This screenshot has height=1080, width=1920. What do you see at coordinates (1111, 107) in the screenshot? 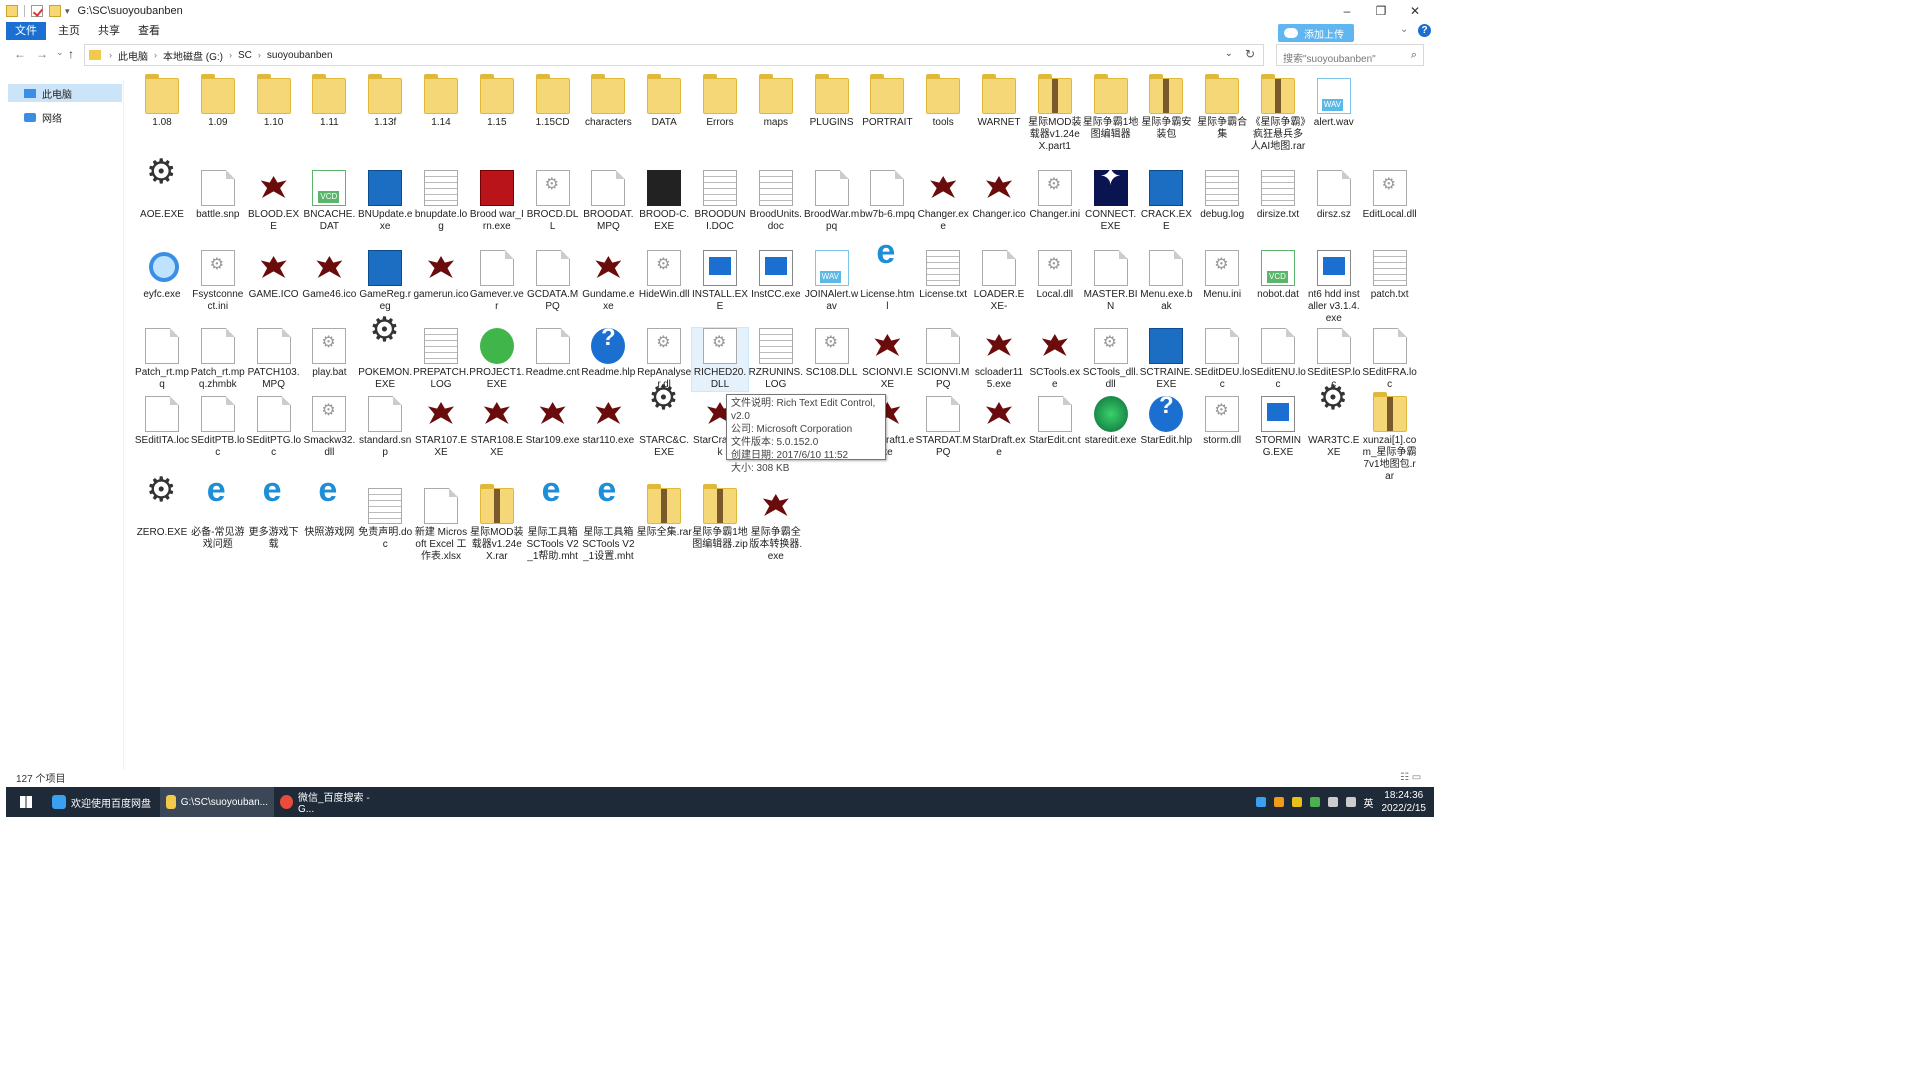
I see `file-item: 星际争霸1地图编辑器` at bounding box center [1111, 107].